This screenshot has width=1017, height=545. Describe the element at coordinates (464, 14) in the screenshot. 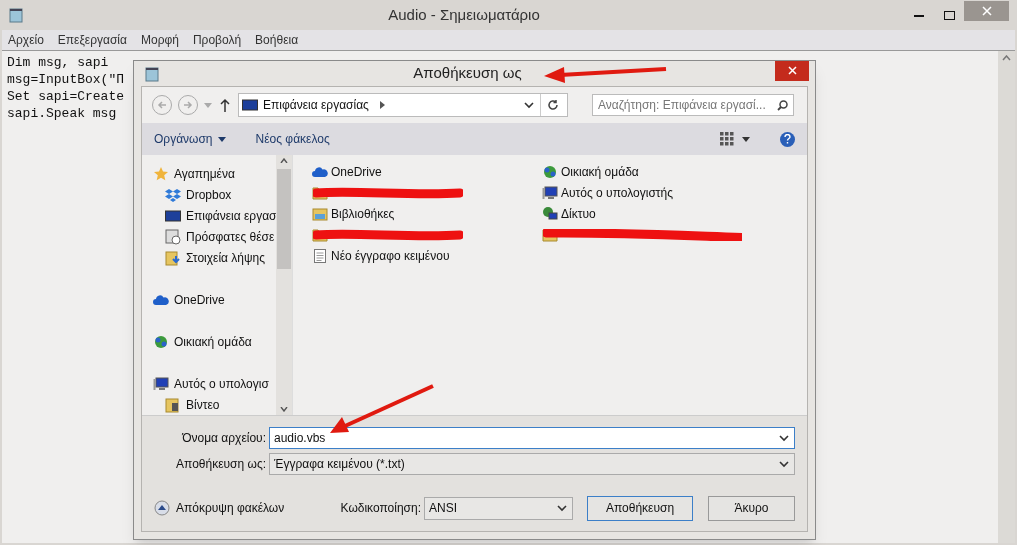

I see `window-title: Audio - Σημειωματάριο` at that location.